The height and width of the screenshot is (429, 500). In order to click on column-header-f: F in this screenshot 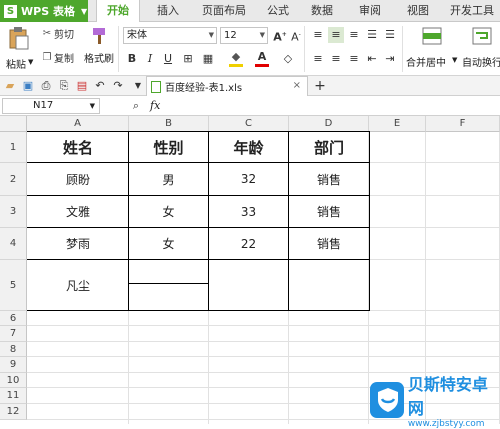, I will do `click(463, 124)`.